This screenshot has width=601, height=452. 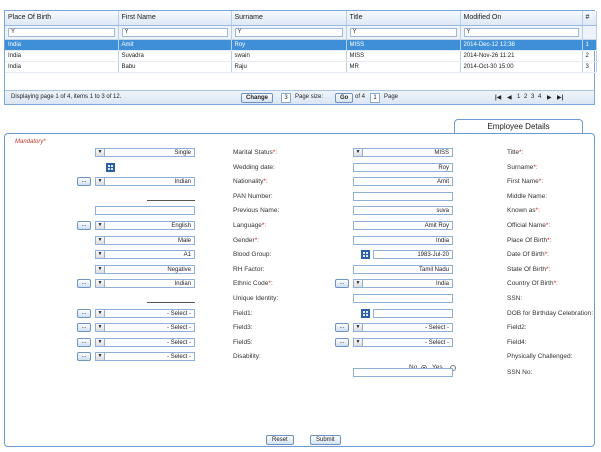 I want to click on title-select: ▼ MISS, so click(x=403, y=152).